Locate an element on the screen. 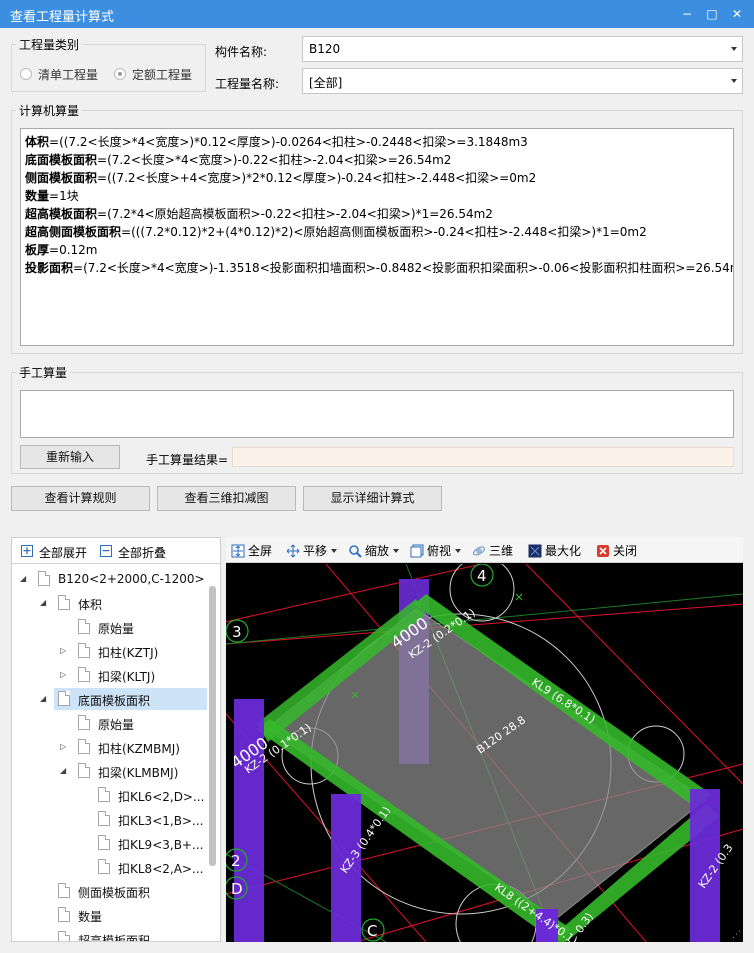  view-toolbar: 全屏 平移 缩放 俯视 三维 最大化 关闭 is located at coordinates (484, 550).